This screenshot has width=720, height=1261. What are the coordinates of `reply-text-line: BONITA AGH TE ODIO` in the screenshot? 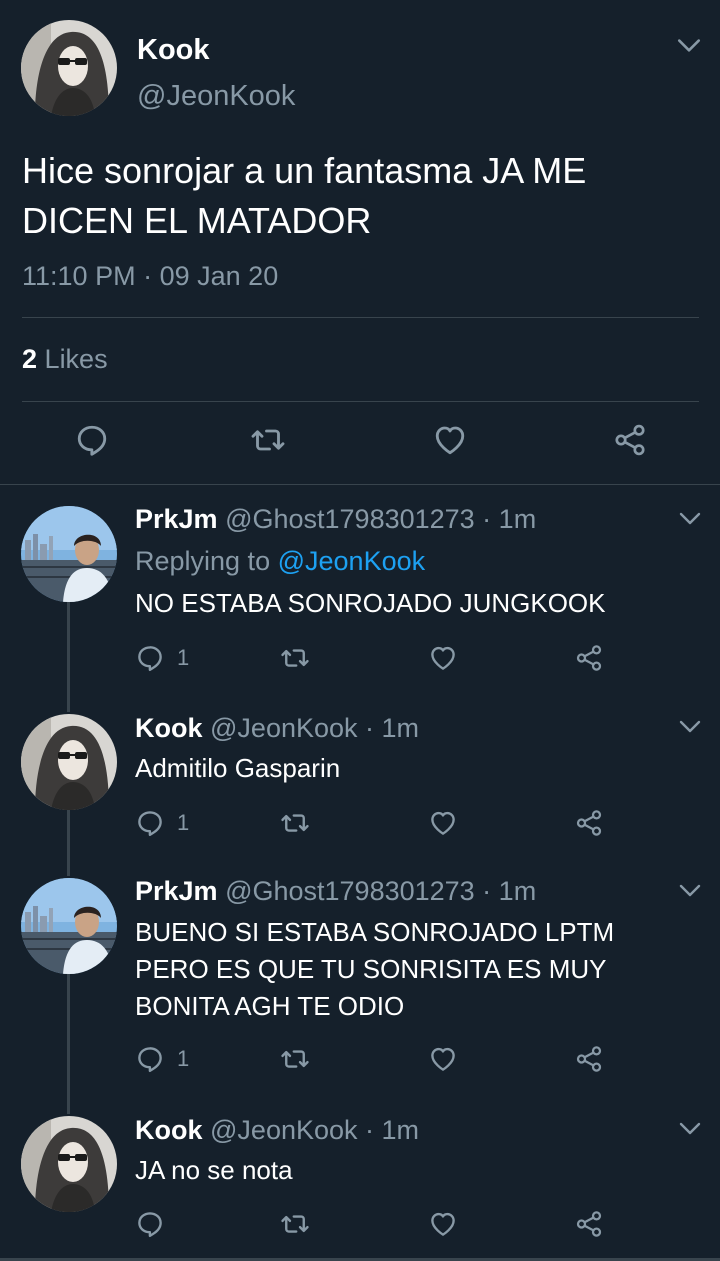 It's located at (270, 1006).